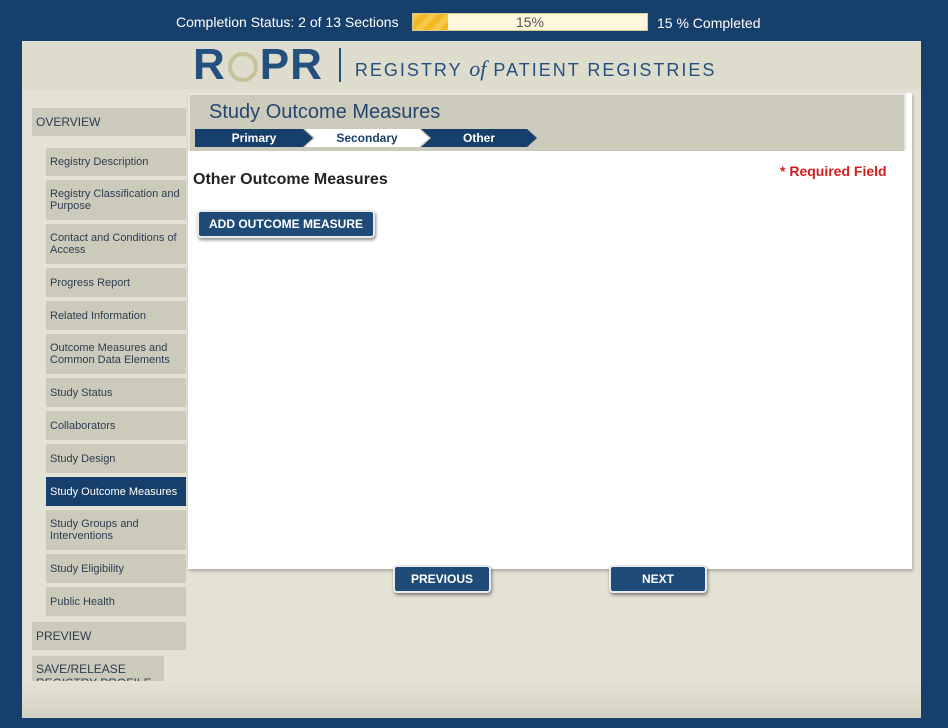 This screenshot has width=948, height=728. Describe the element at coordinates (116, 282) in the screenshot. I see `sidebar-item-progress-report: Progress Report` at that location.